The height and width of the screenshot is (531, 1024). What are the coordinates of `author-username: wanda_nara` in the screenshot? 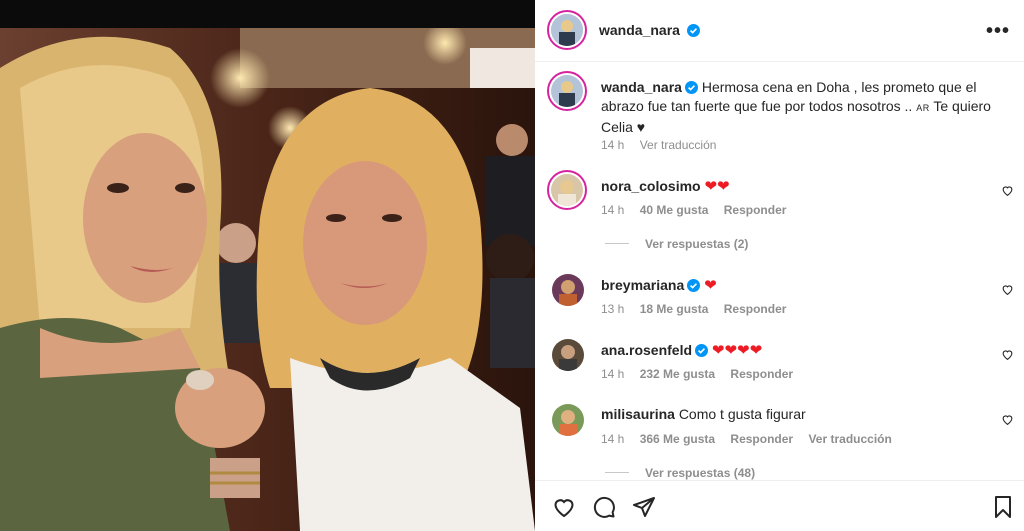 It's located at (639, 30).